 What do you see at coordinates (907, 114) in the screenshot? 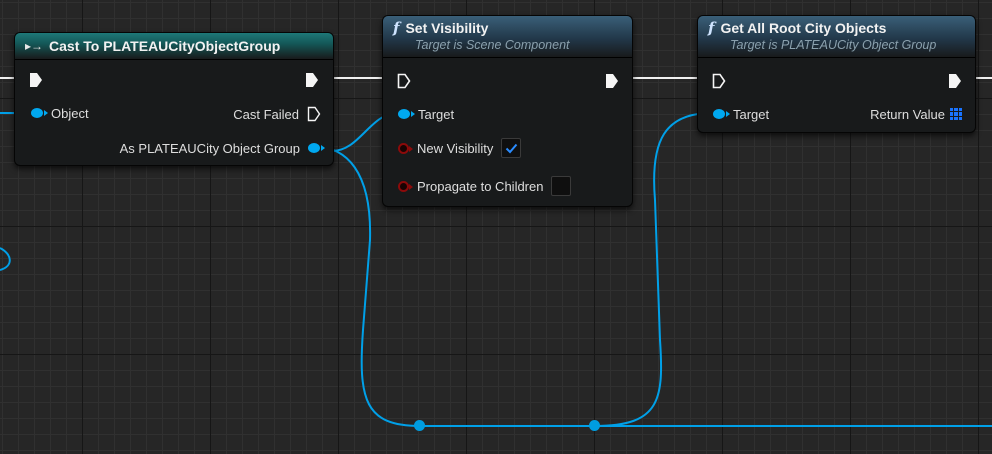
I see `return-value-label: Return Value` at bounding box center [907, 114].